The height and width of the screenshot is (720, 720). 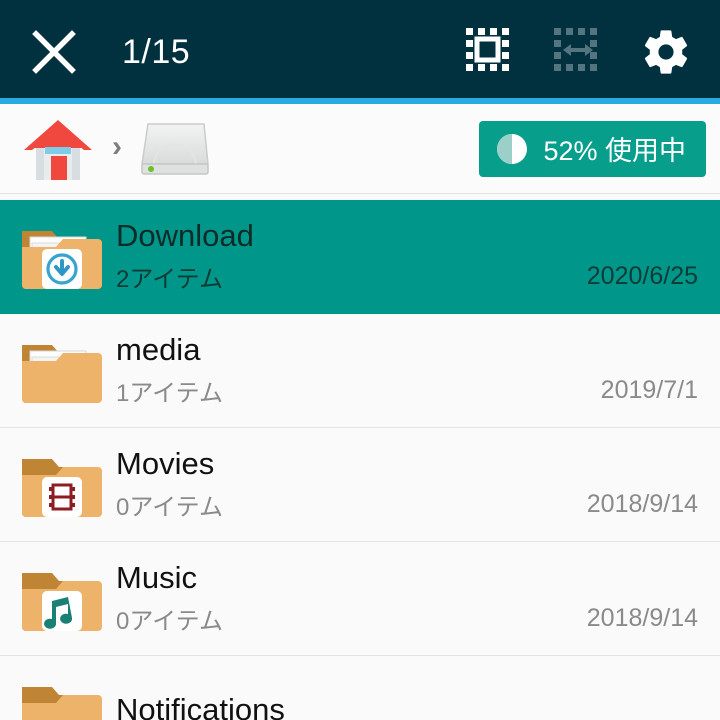 What do you see at coordinates (490, 52) in the screenshot?
I see `select-all-icon` at bounding box center [490, 52].